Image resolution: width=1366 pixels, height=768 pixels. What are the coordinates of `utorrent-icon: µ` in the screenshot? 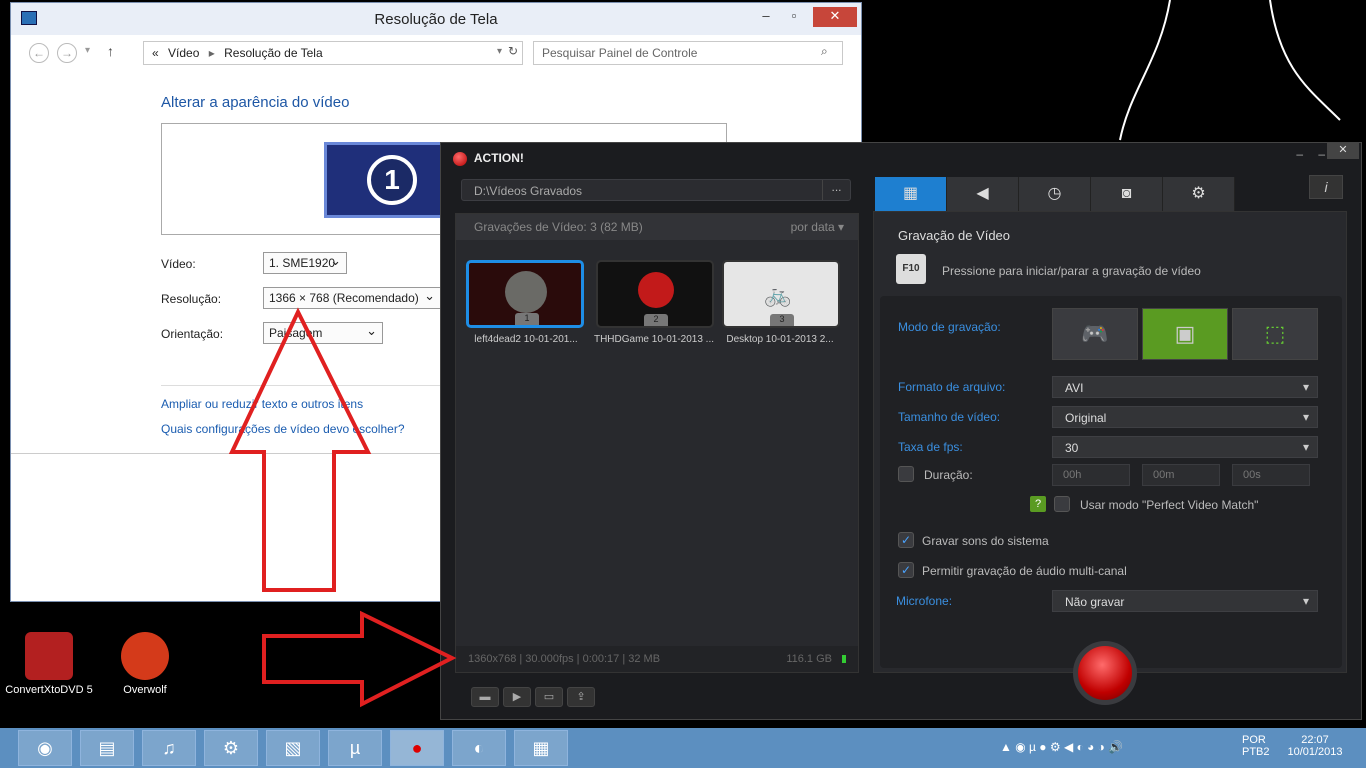 It's located at (355, 748).